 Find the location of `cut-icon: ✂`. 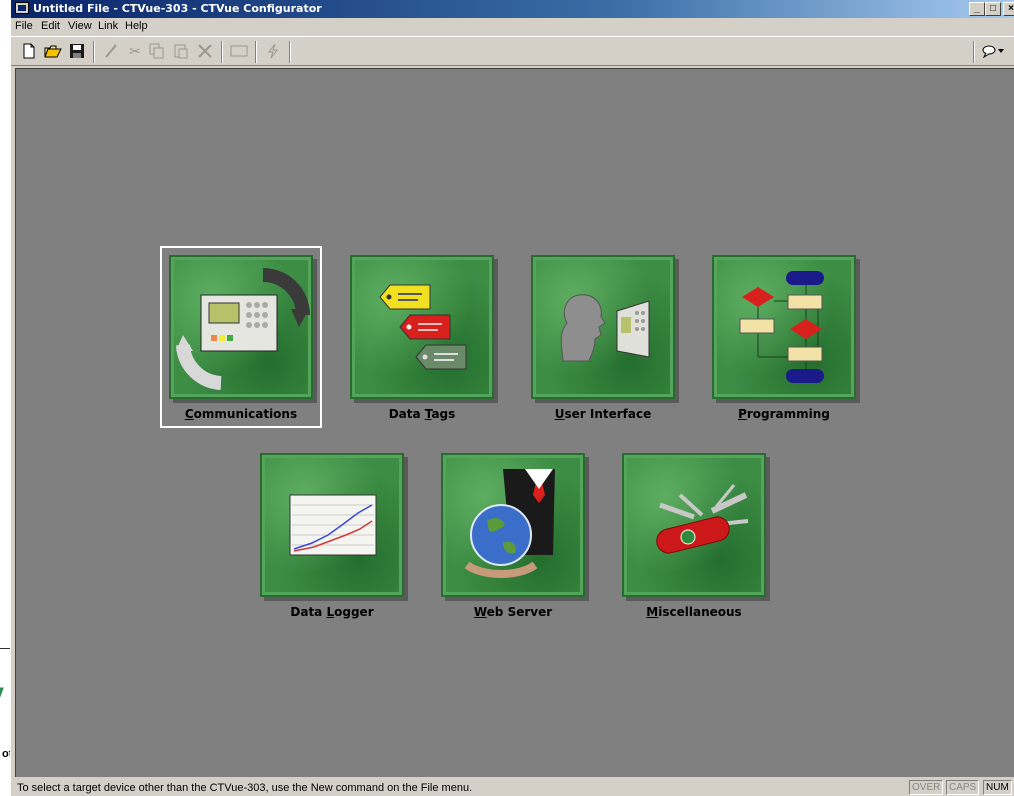

cut-icon: ✂ is located at coordinates (135, 51).